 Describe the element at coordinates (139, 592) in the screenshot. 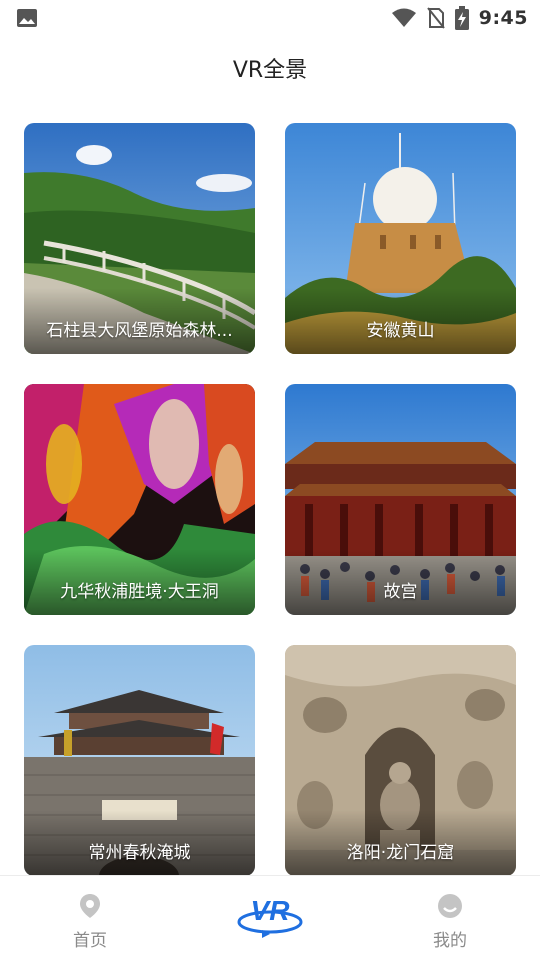

I see `card-title: 九华秋浦胜境·大王洞` at that location.